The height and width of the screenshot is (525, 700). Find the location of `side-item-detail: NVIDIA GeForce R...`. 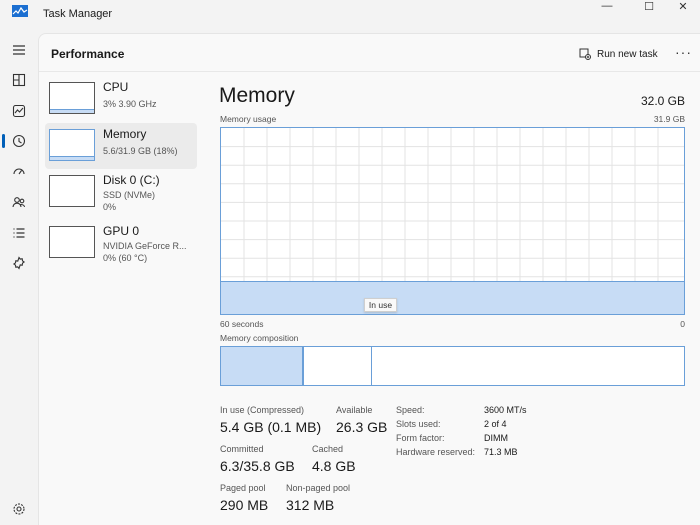

side-item-detail: NVIDIA GeForce R... is located at coordinates (145, 246).